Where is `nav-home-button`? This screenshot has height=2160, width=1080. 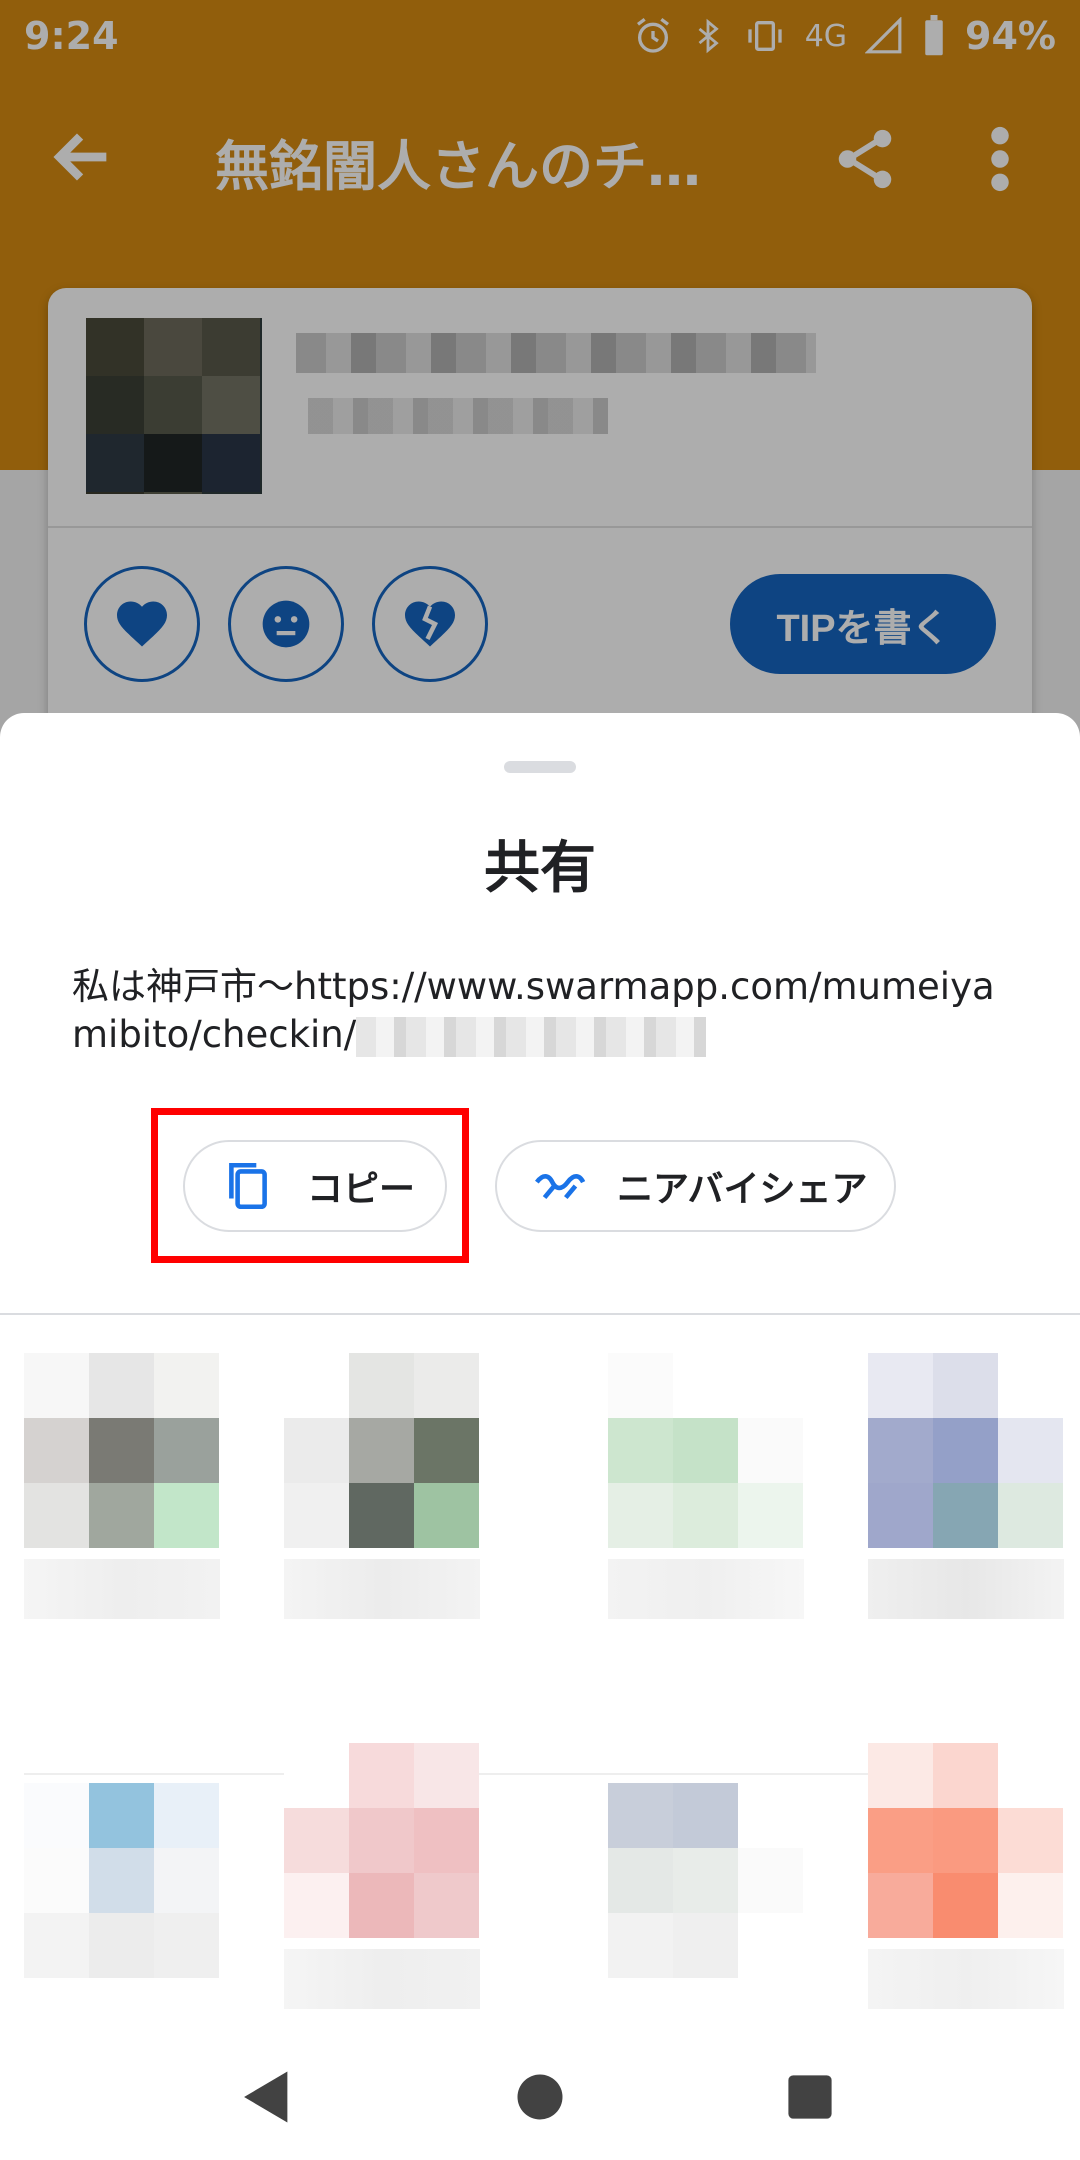 nav-home-button is located at coordinates (540, 2097).